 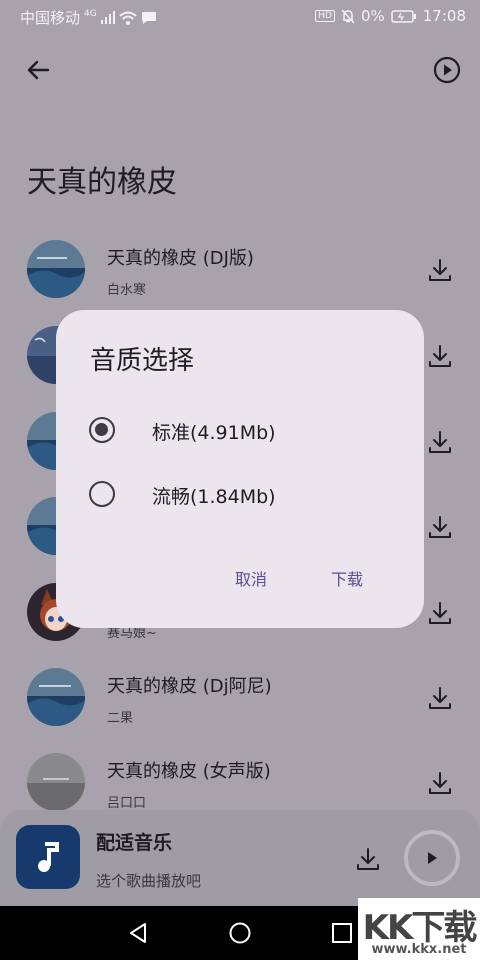 What do you see at coordinates (372, 16) in the screenshot?
I see `battery-percent: 0%` at bounding box center [372, 16].